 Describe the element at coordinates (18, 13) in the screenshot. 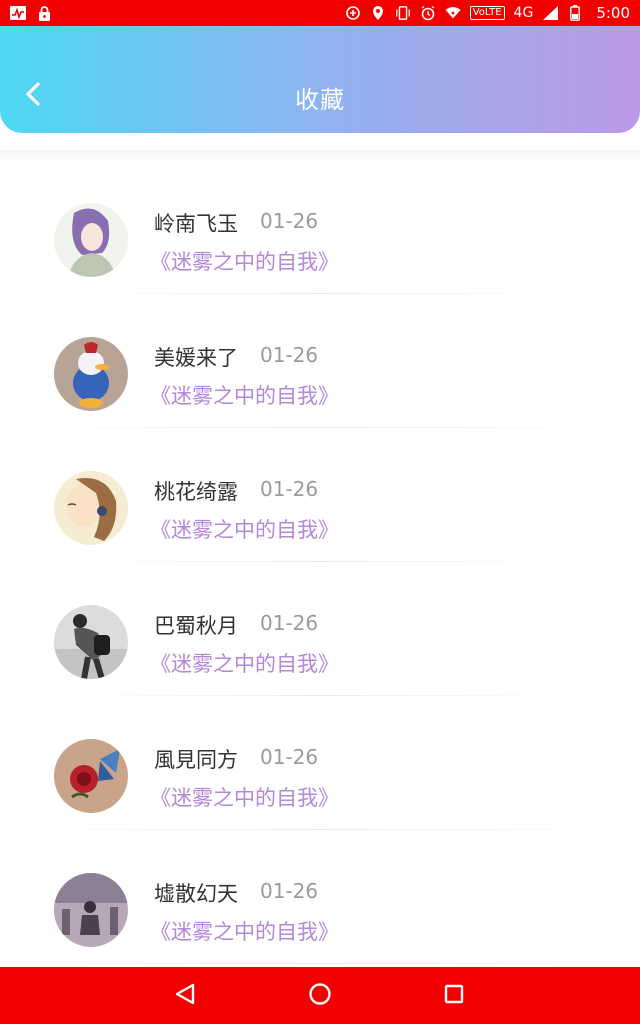

I see `activity-icon` at that location.